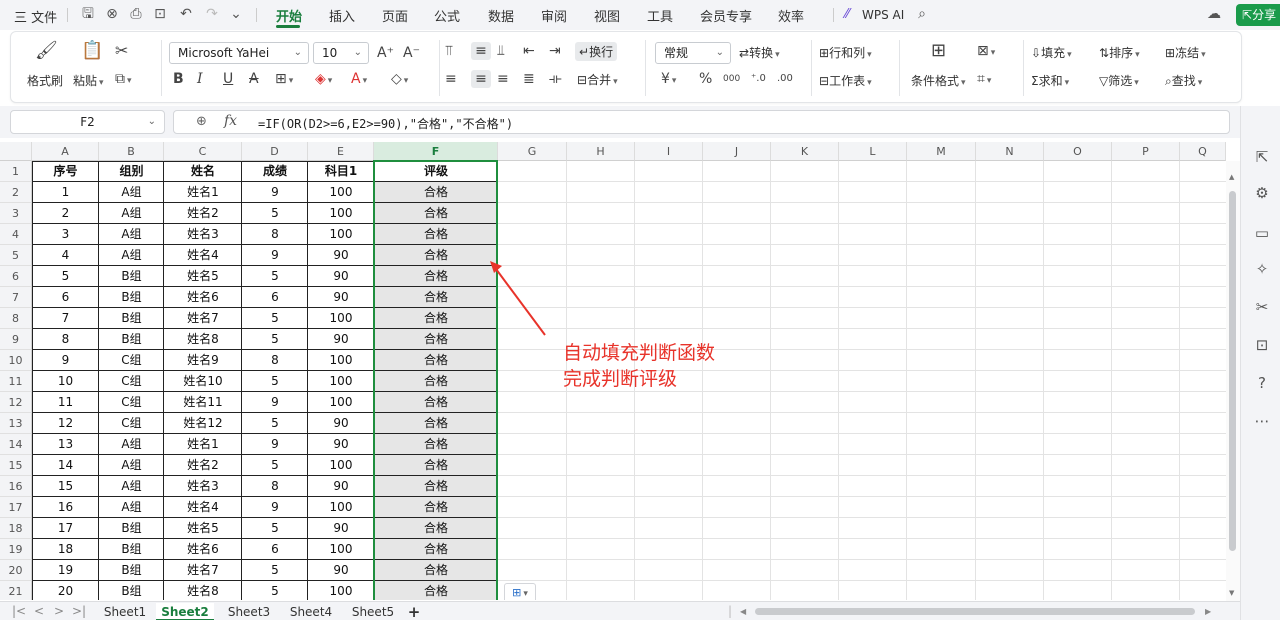 The width and height of the screenshot is (1280, 620). What do you see at coordinates (230, 121) in the screenshot?
I see `fx-icon: fx` at bounding box center [230, 121].